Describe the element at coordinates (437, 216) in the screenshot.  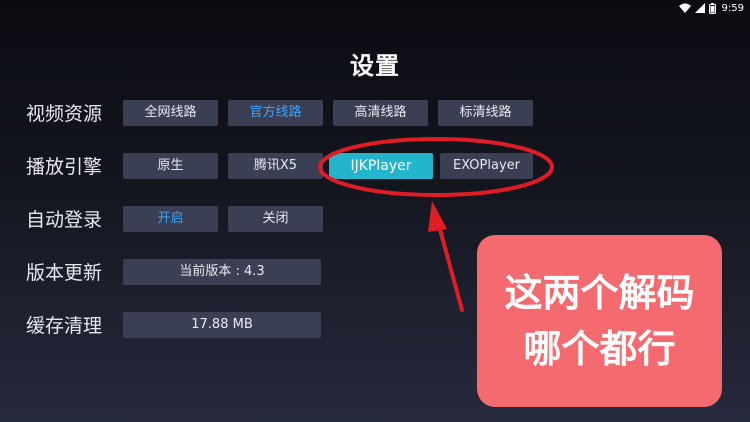
I see `annotation-arrow-head` at that location.